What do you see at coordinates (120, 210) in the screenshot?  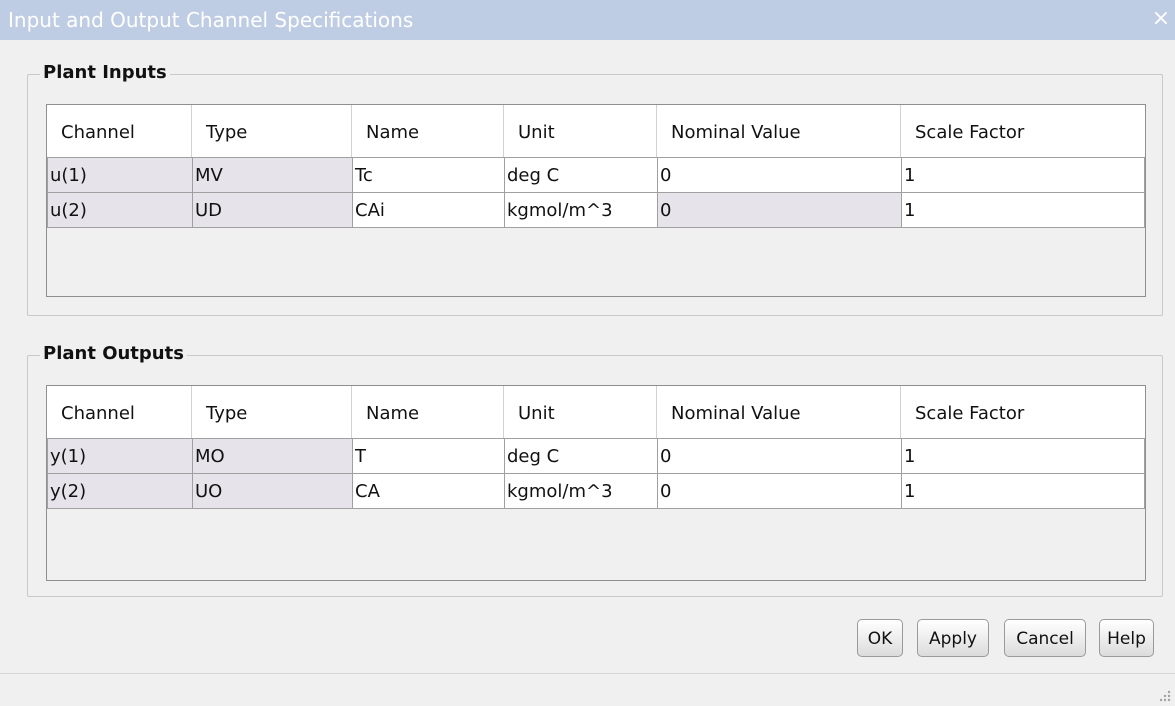 I see `channel-cell: u(2)` at bounding box center [120, 210].